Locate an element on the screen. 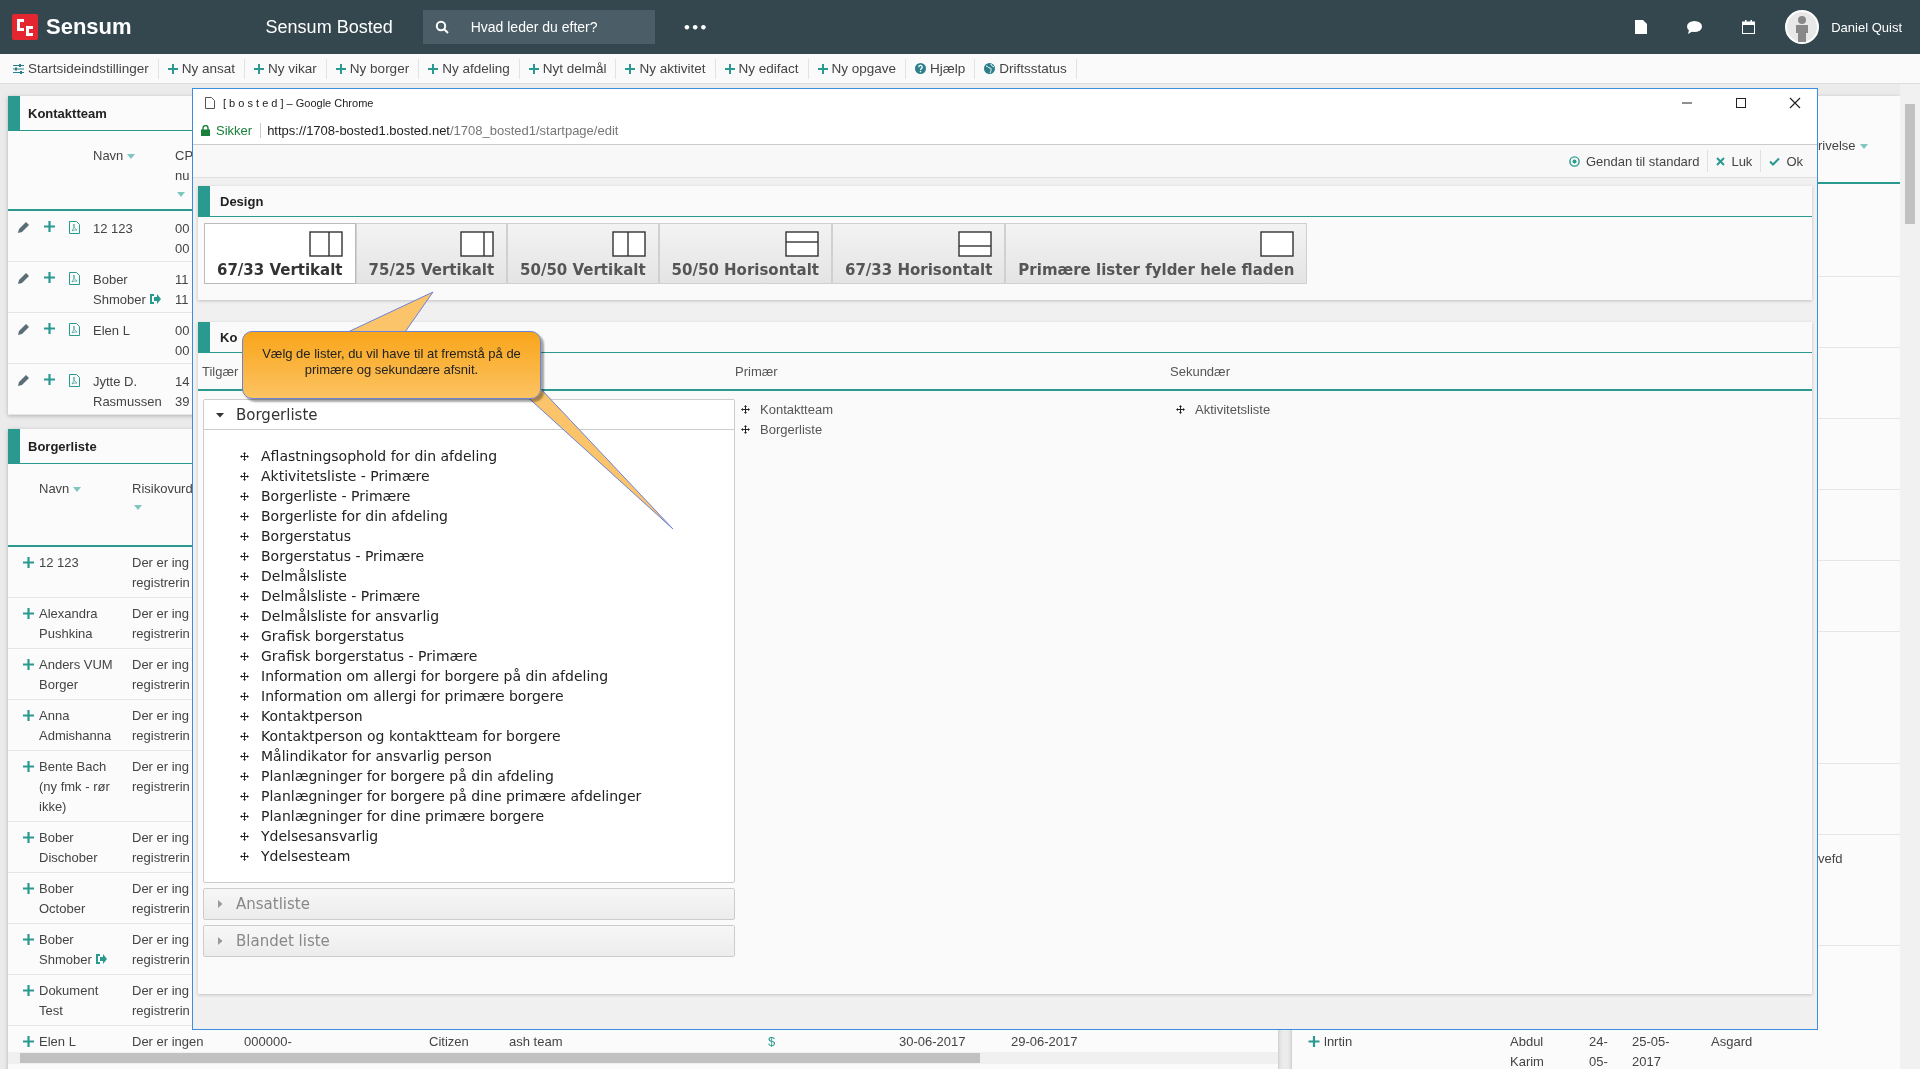 This screenshot has height=1069, width=1920. toolbar-button: Startsideindstillinger is located at coordinates (81, 68).